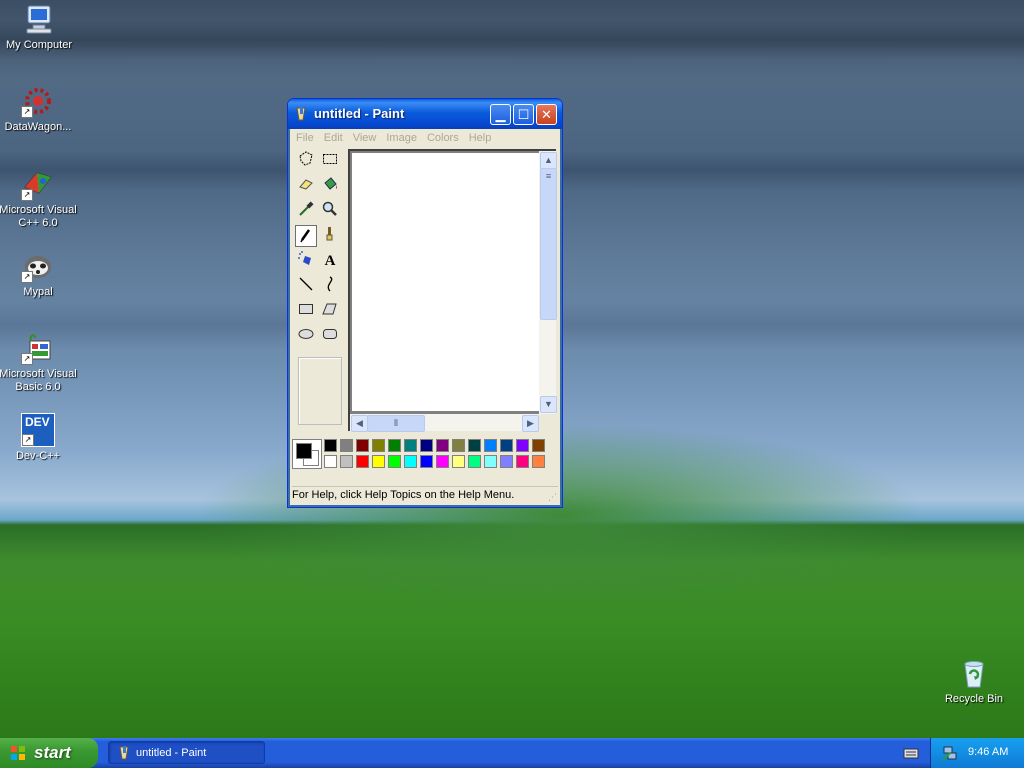 The image size is (1024, 768). I want to click on tool-rounded-rectangle, so click(330, 336).